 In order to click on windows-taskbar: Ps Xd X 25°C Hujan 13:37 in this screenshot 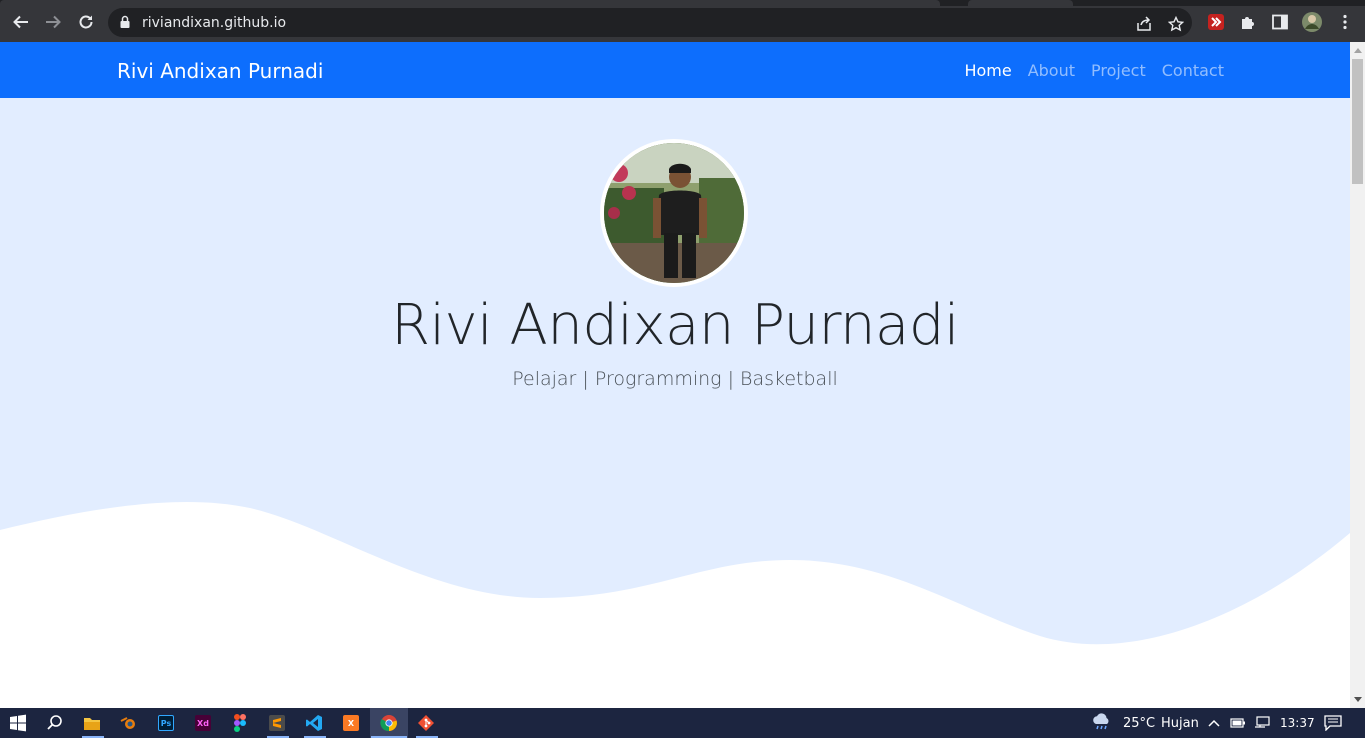, I will do `click(682, 723)`.